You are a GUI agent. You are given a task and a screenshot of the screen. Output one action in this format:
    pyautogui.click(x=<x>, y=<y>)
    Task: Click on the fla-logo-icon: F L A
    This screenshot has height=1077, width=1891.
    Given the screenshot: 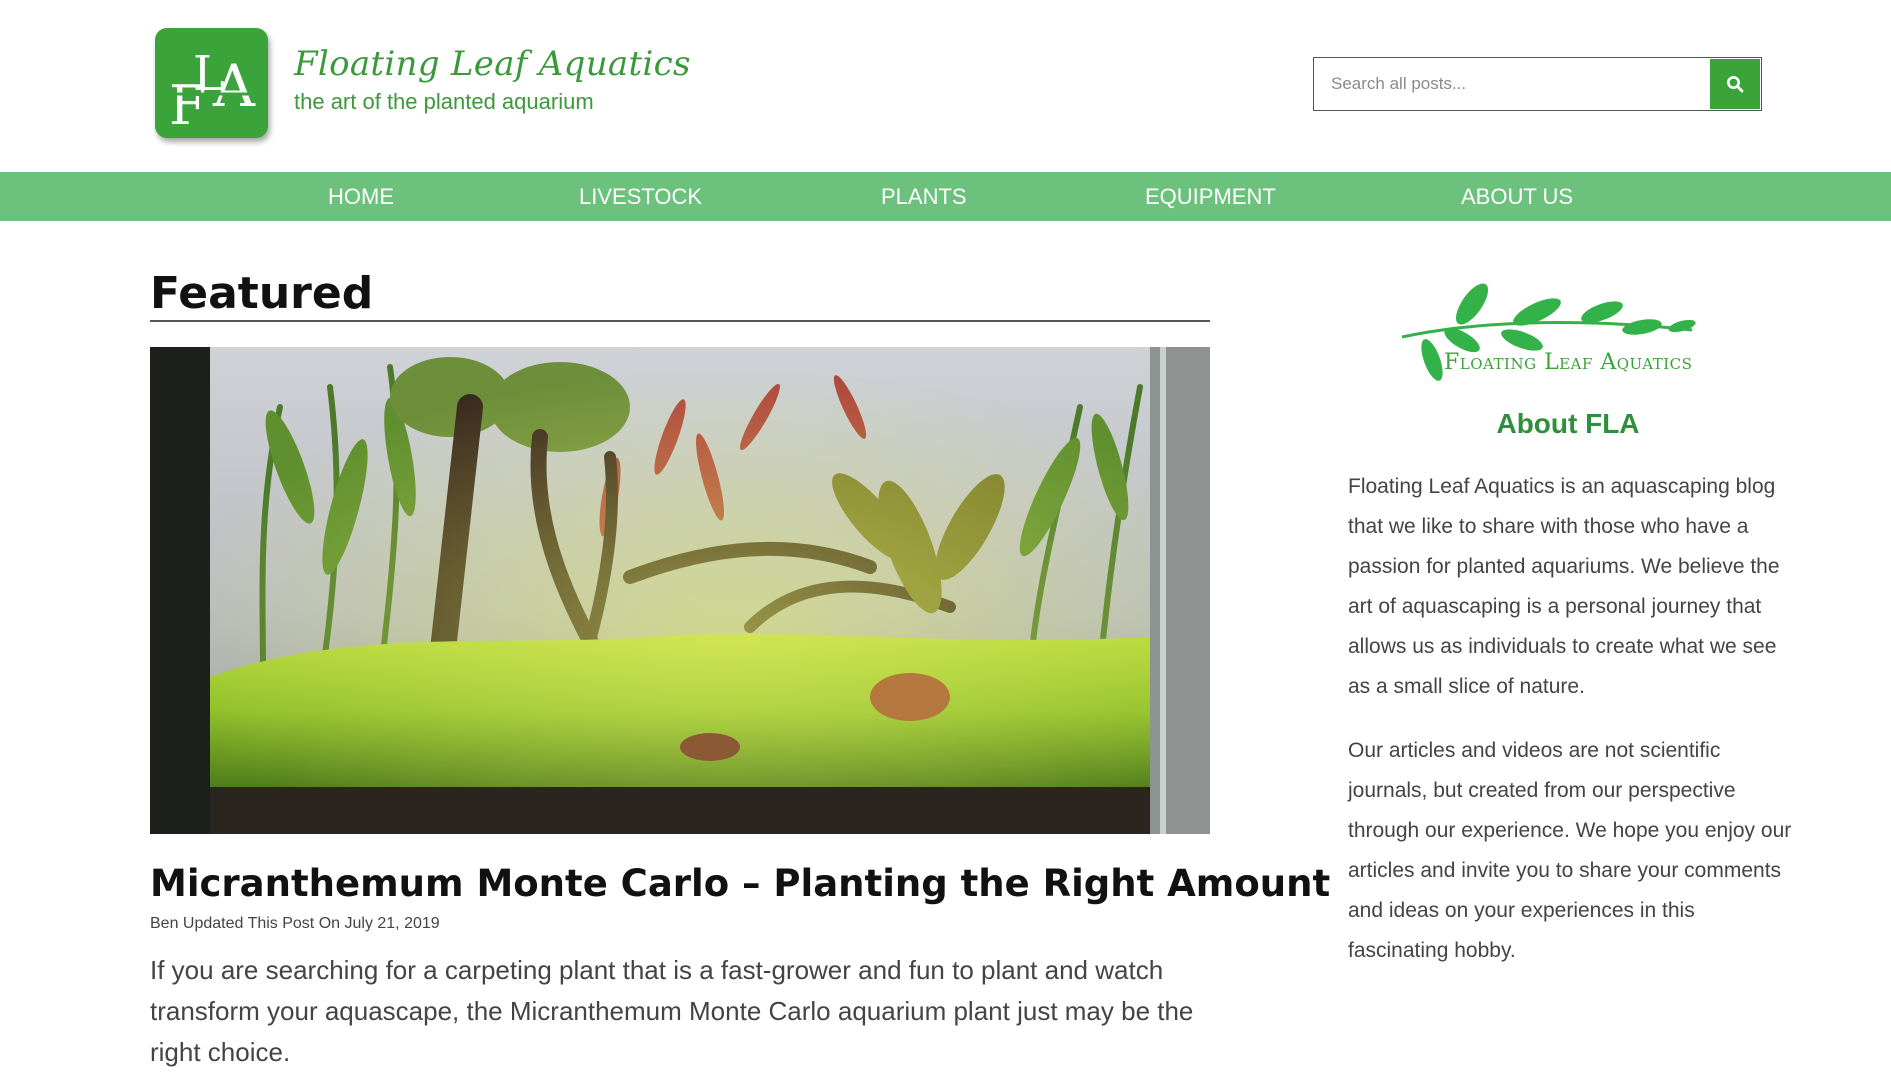 What is the action you would take?
    pyautogui.click(x=211, y=91)
    